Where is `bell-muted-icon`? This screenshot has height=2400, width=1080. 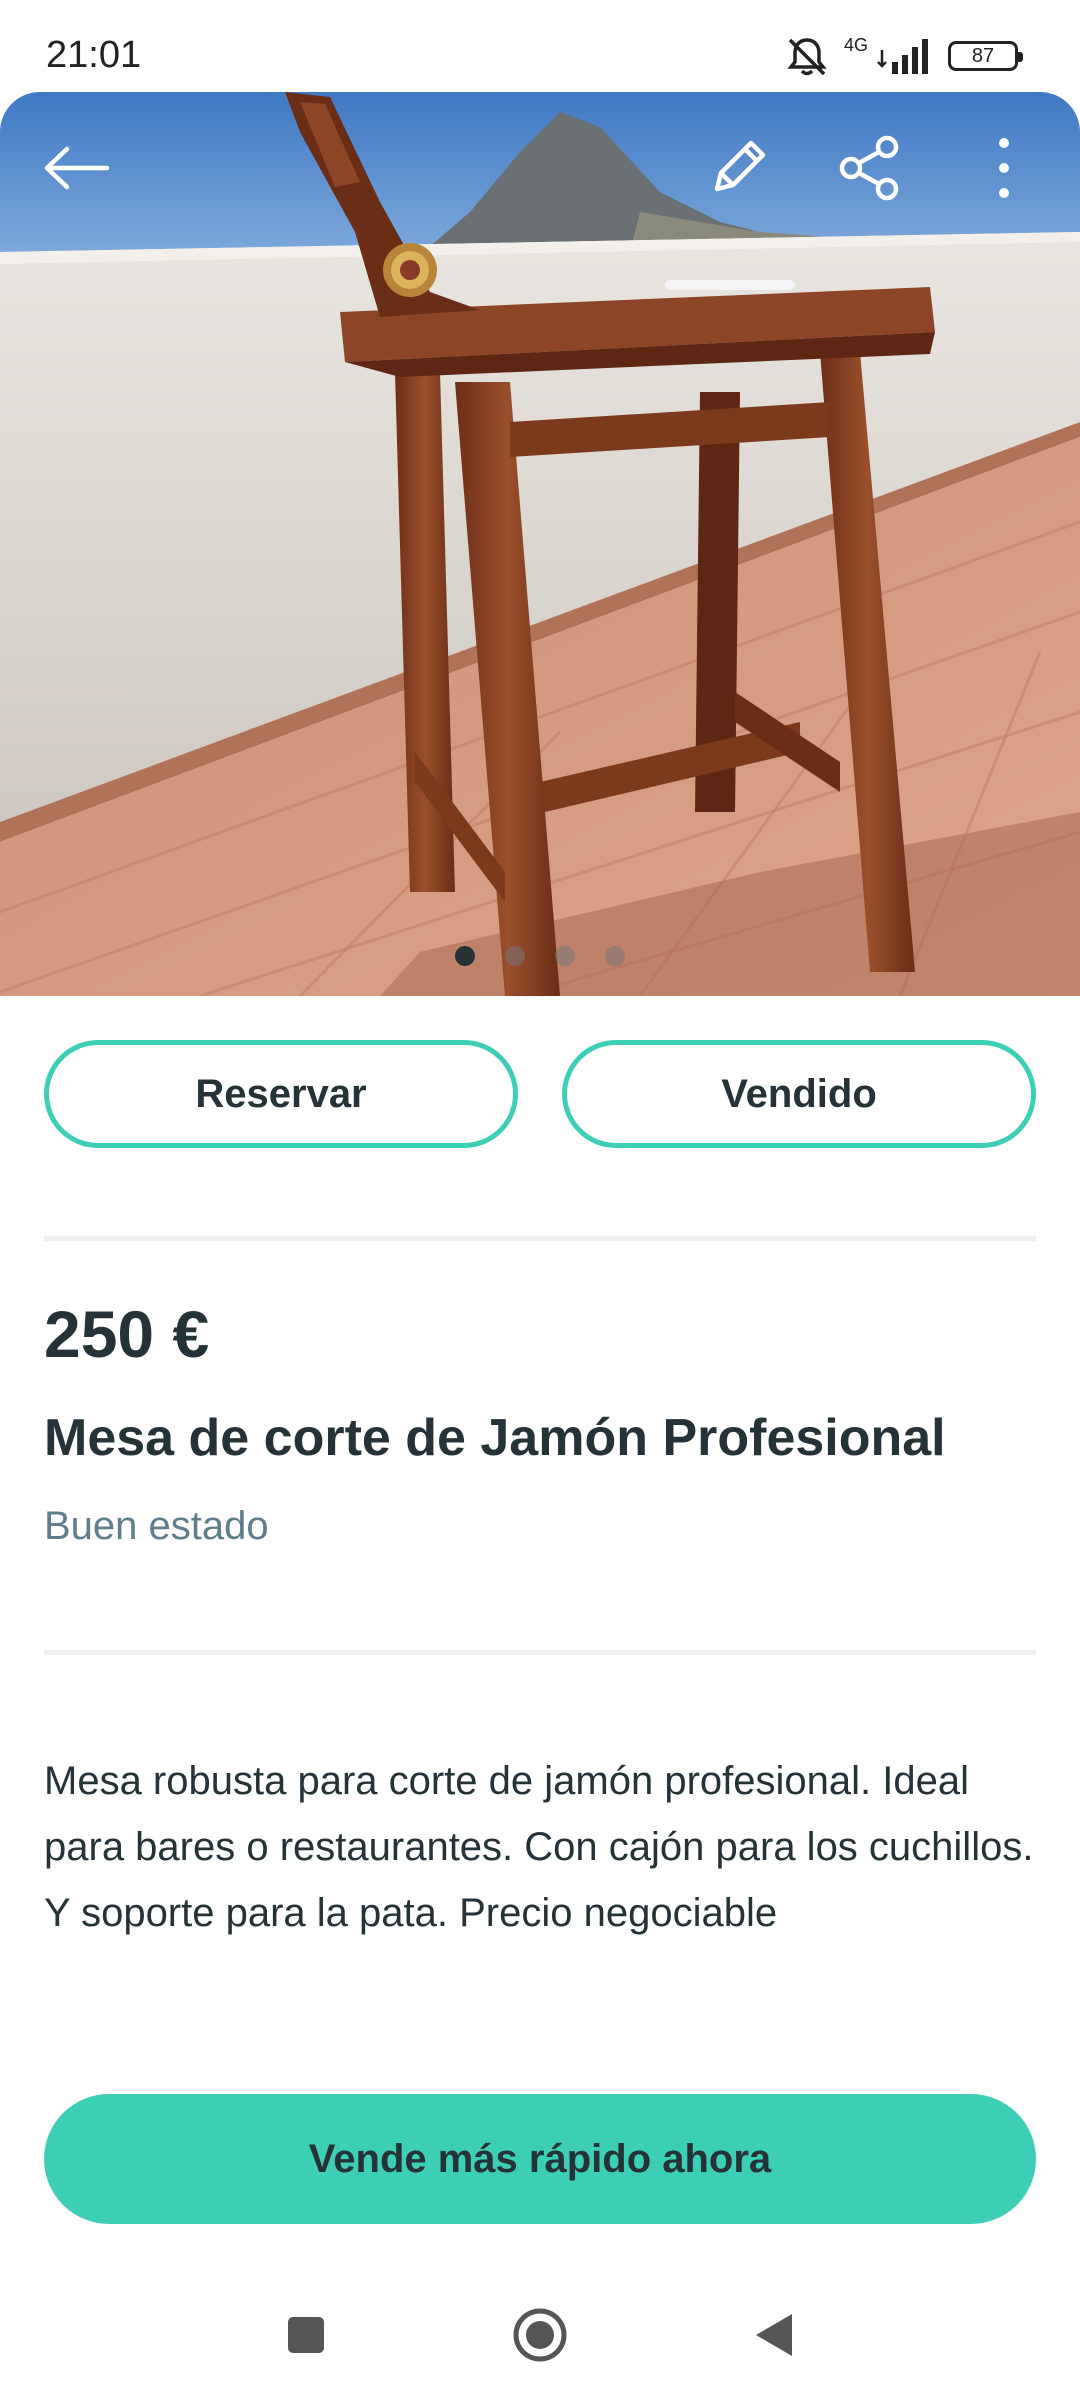
bell-muted-icon is located at coordinates (807, 57).